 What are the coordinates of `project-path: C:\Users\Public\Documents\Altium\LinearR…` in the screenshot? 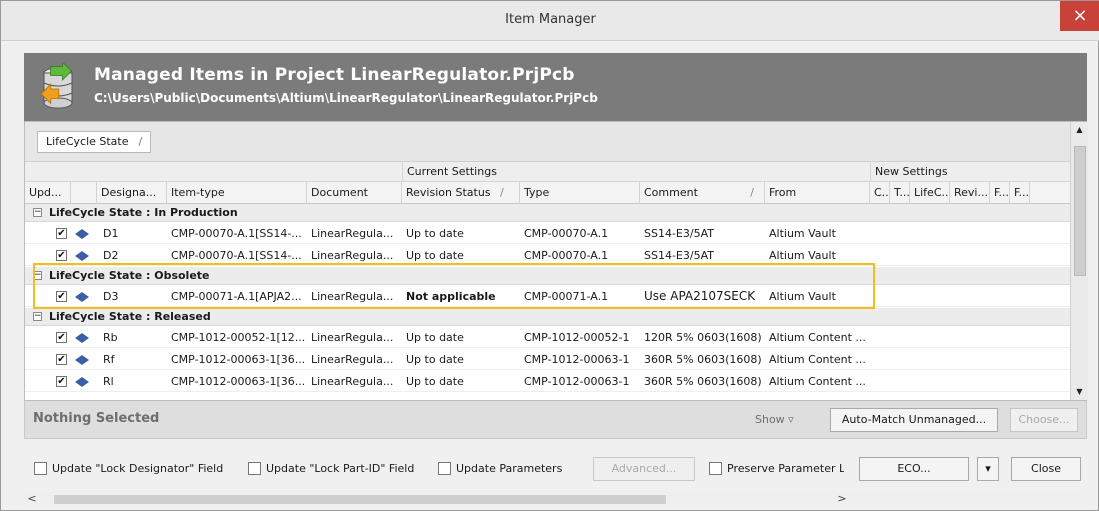 It's located at (346, 98).